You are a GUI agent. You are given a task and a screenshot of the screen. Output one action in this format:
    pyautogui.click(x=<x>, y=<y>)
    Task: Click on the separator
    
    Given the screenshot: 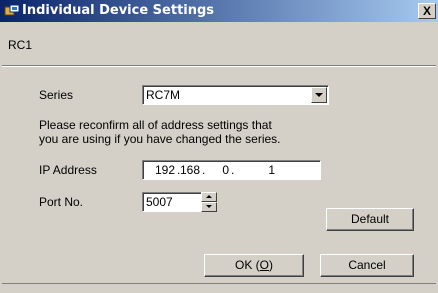 What is the action you would take?
    pyautogui.click(x=219, y=66)
    